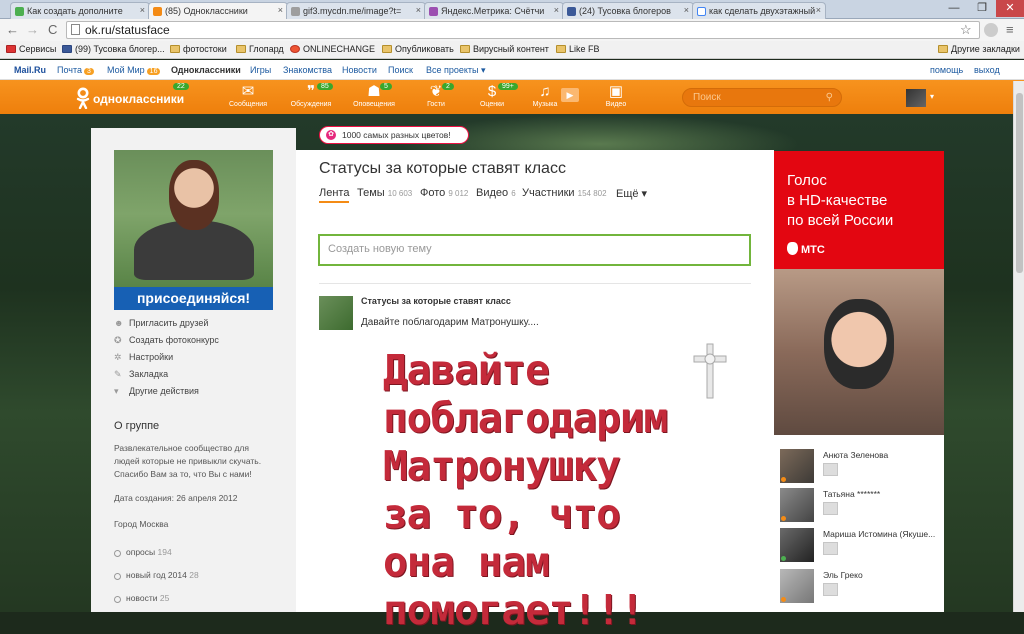 This screenshot has width=1024, height=634. What do you see at coordinates (193, 230) in the screenshot?
I see `group-avatar` at bounding box center [193, 230].